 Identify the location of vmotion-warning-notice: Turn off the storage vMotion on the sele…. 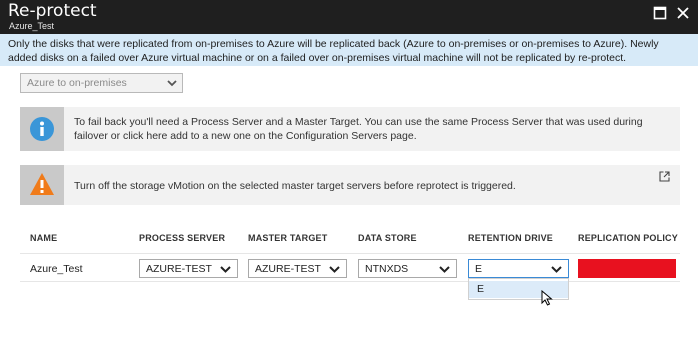
(350, 185).